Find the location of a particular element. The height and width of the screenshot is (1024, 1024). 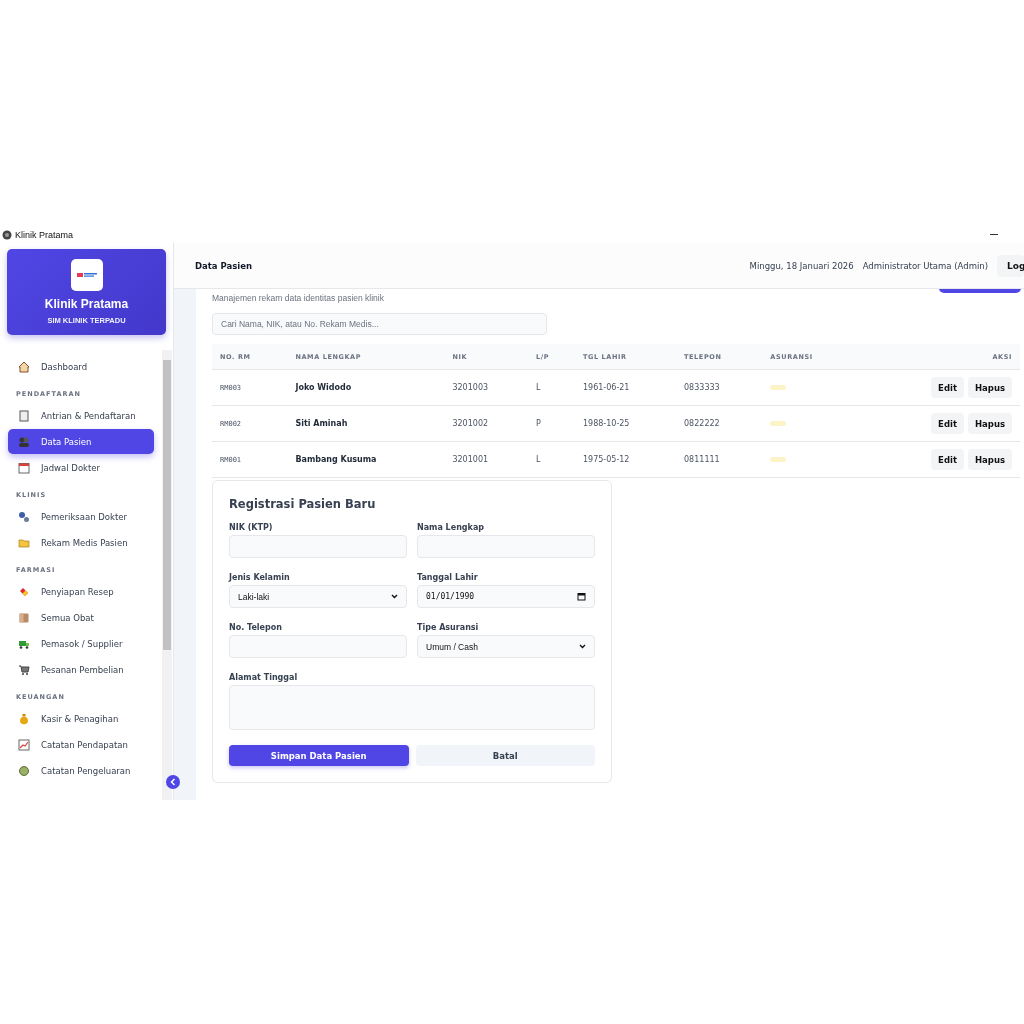

field-label: Nama Lengkap is located at coordinates (451, 527).